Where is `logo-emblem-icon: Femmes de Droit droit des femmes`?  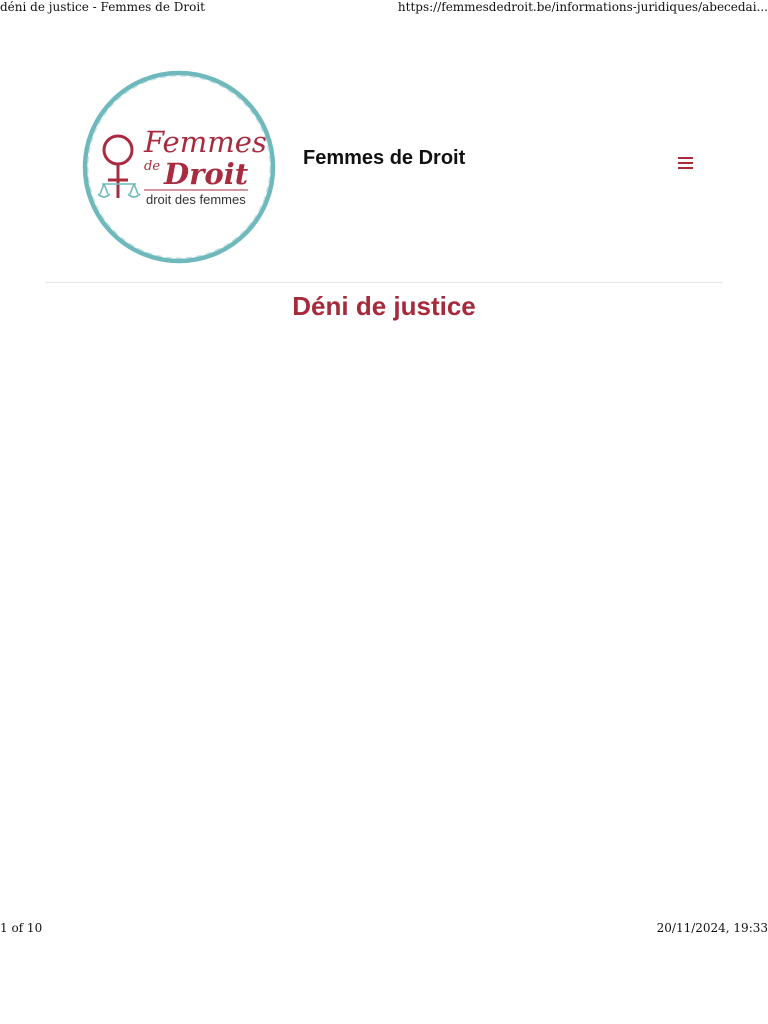
logo-emblem-icon: Femmes de Droit droit des femmes is located at coordinates (179, 167).